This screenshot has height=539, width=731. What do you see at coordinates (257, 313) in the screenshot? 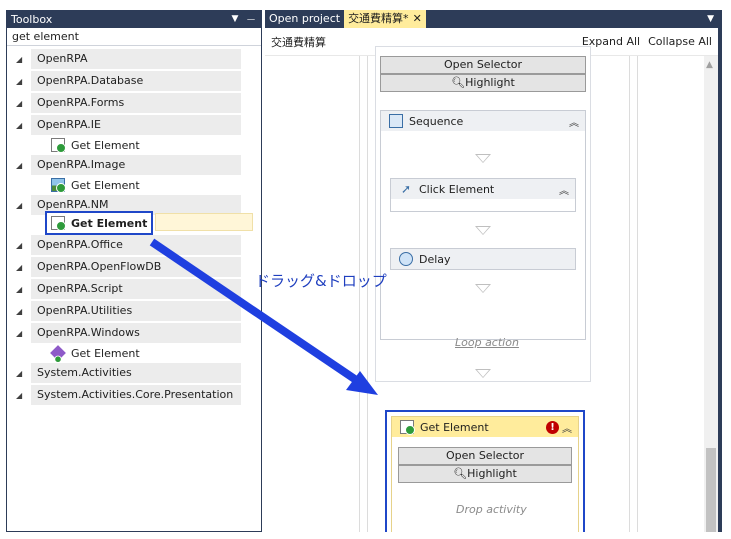
I see `arrow-shaft` at bounding box center [257, 313].